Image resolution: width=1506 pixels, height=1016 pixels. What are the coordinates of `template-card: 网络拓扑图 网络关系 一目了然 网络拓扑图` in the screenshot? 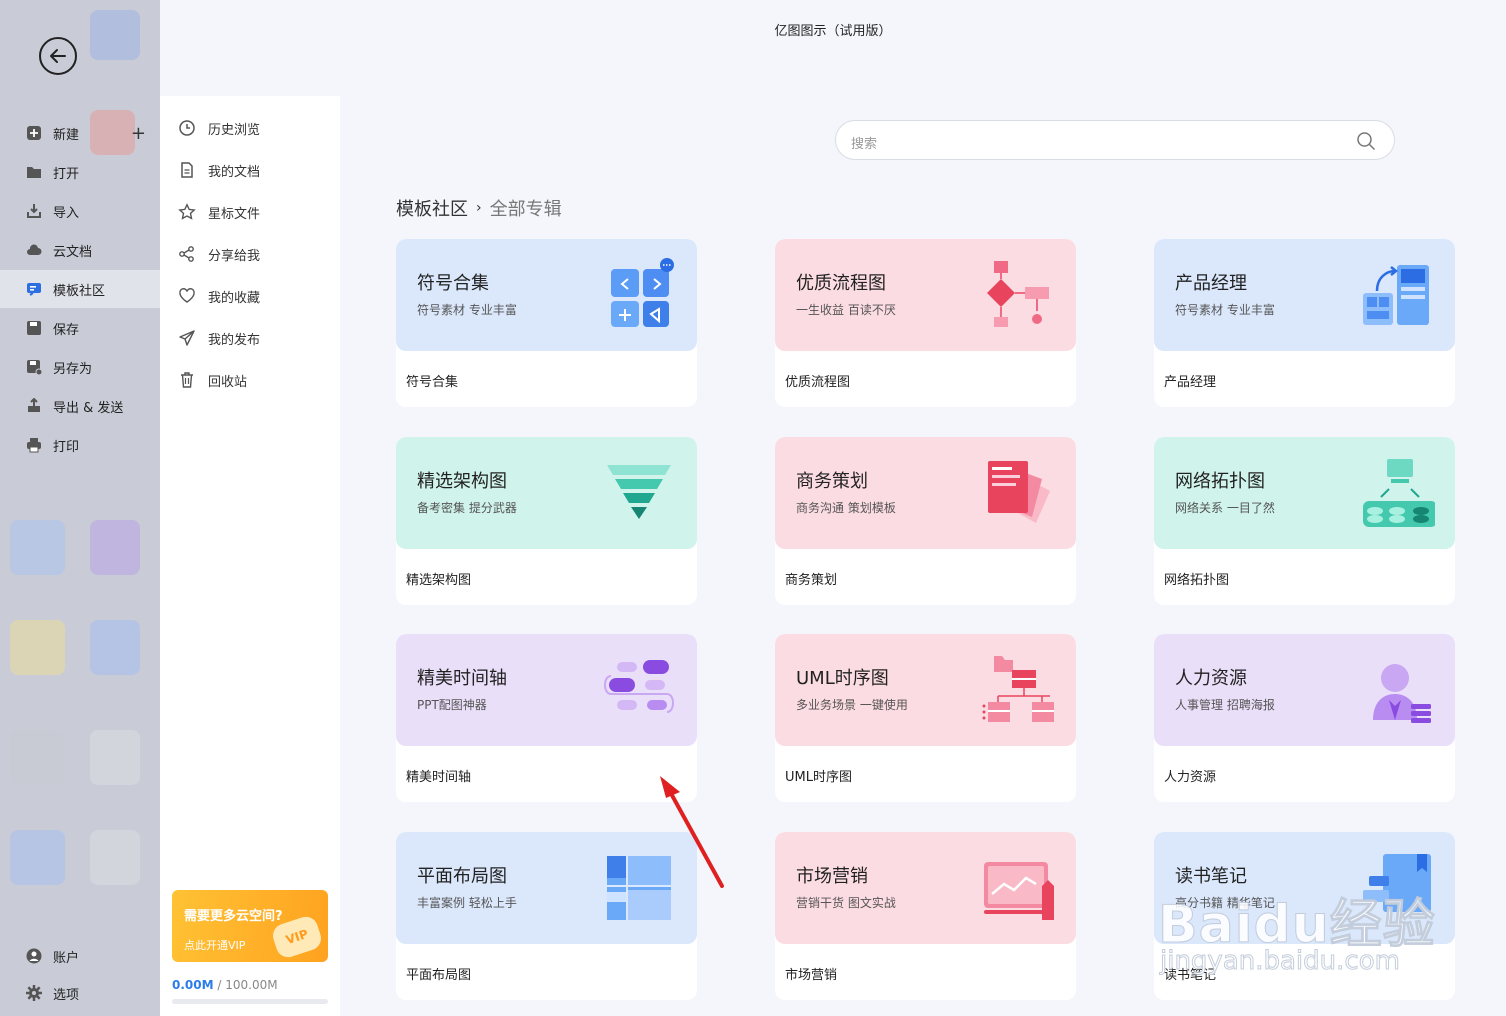 It's located at (1304, 521).